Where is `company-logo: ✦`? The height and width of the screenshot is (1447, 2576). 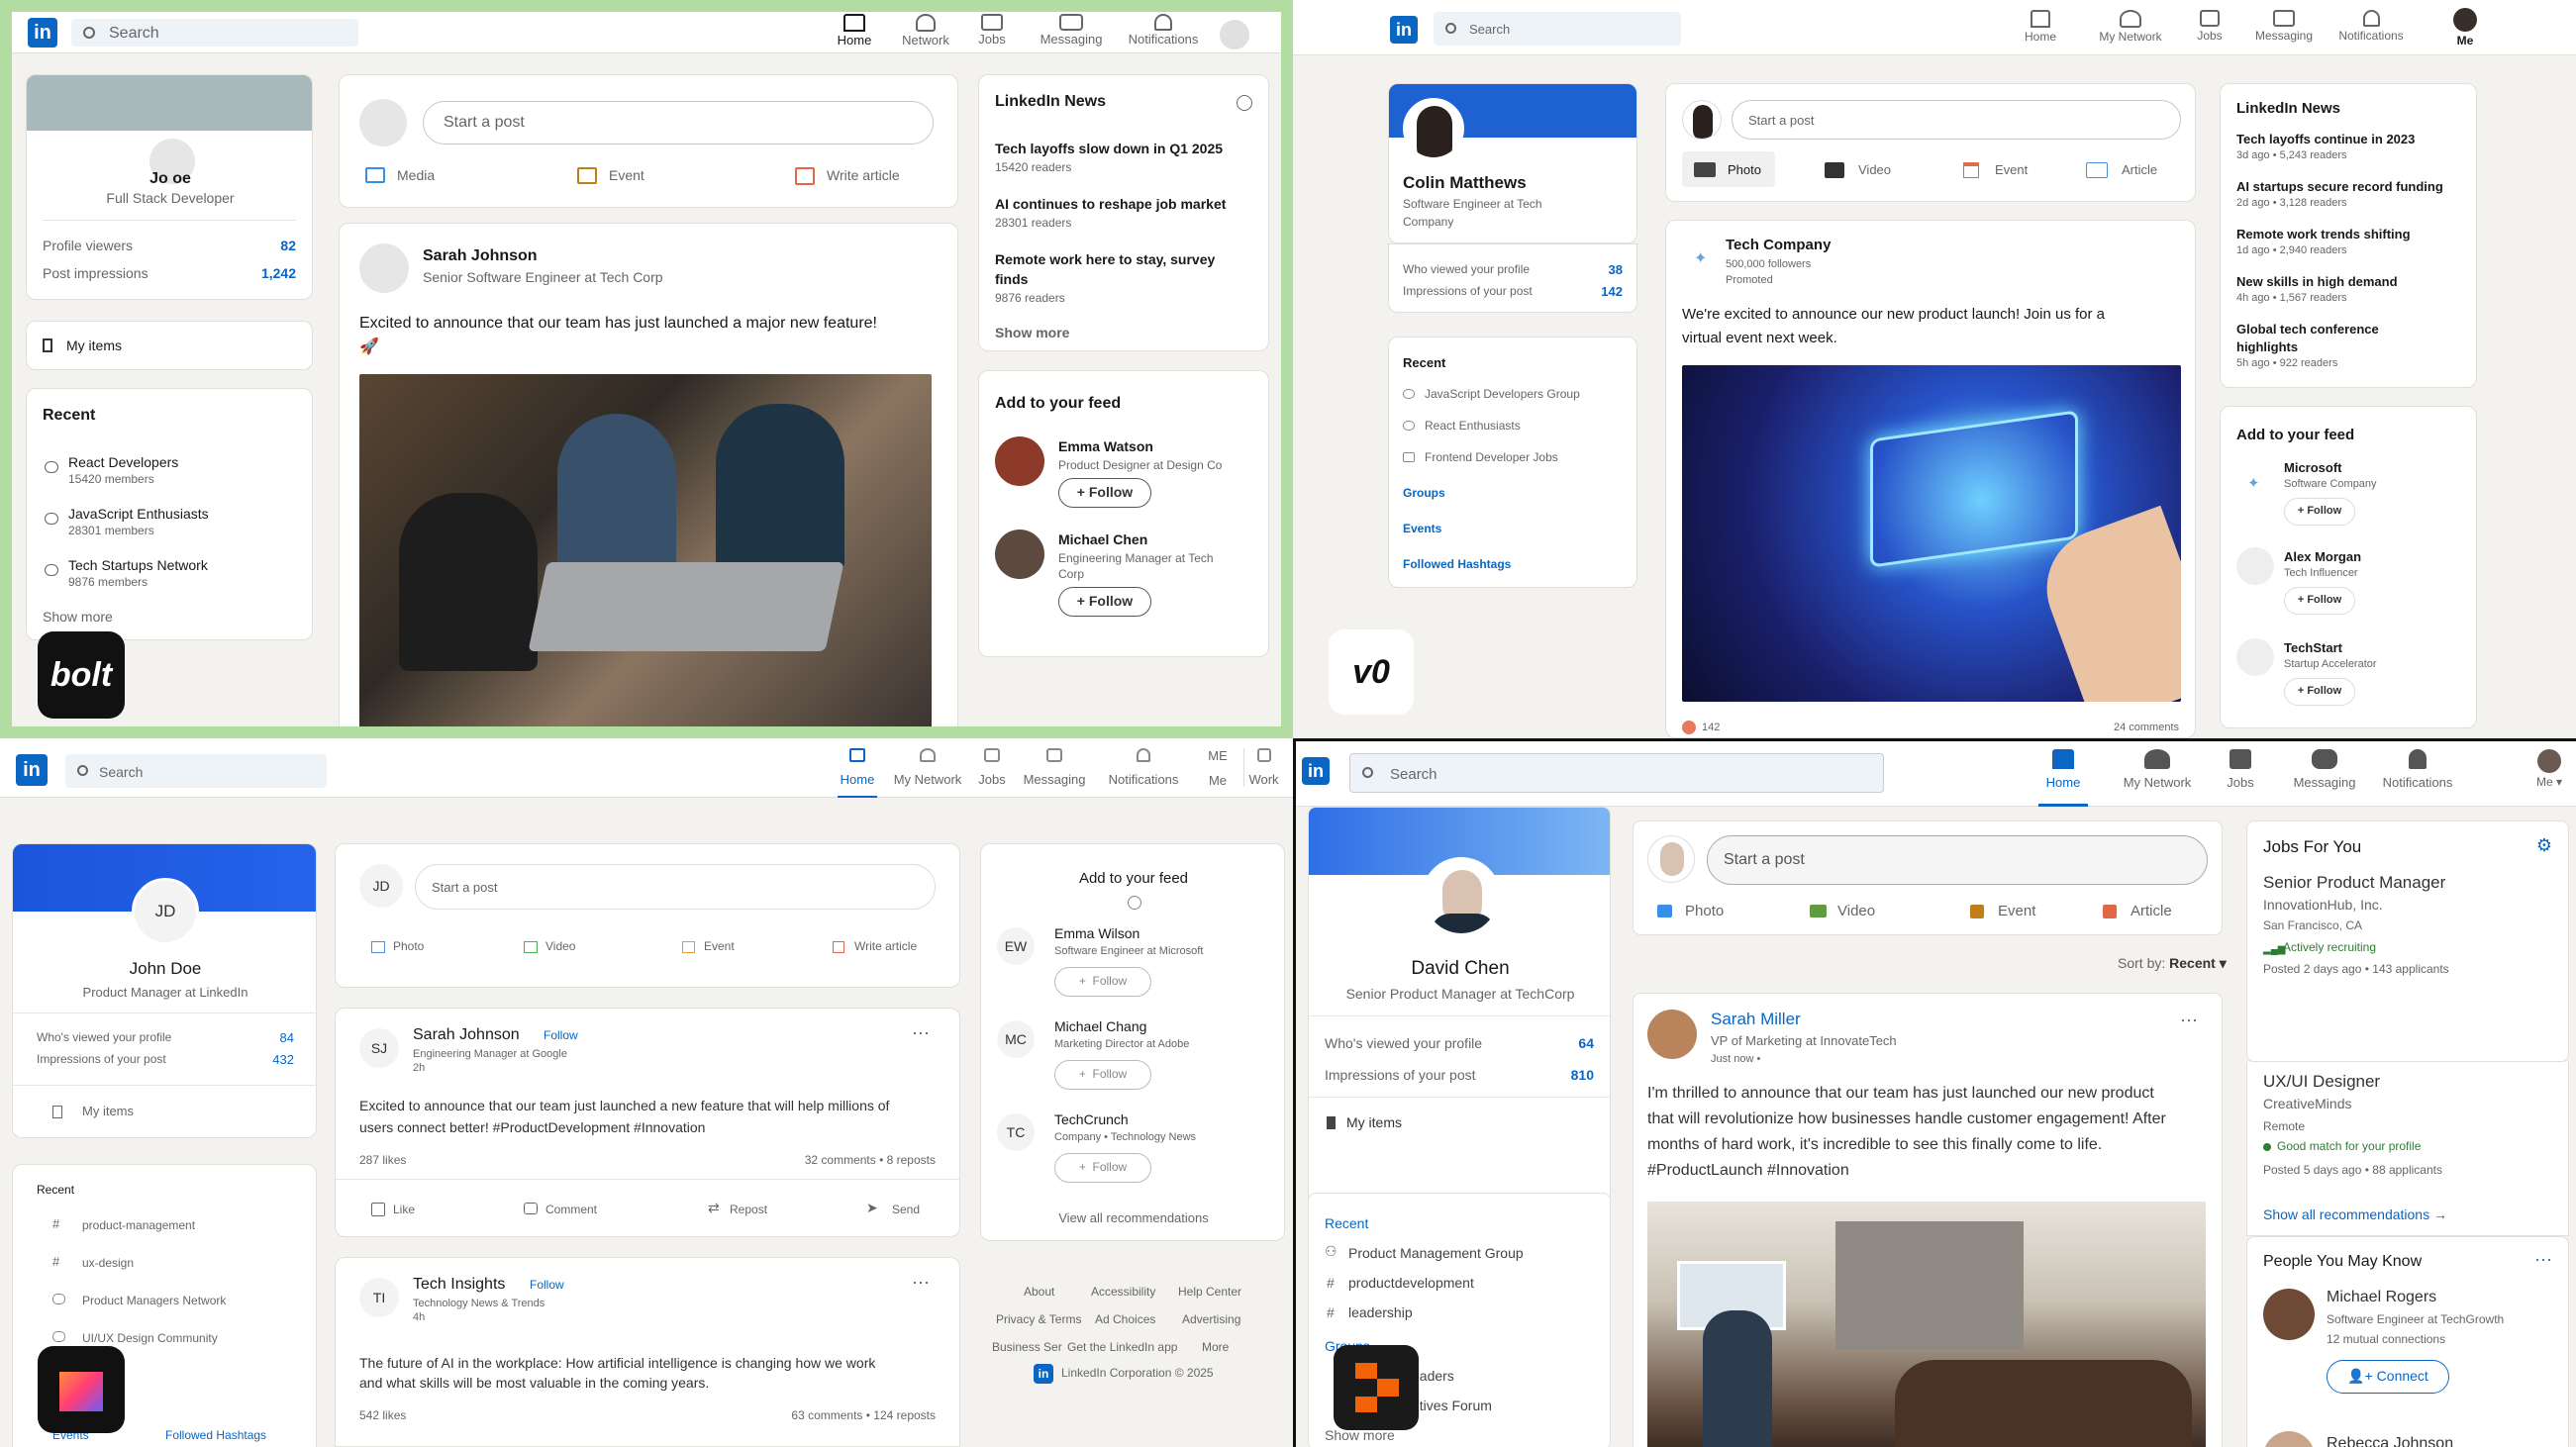 company-logo: ✦ is located at coordinates (1699, 257).